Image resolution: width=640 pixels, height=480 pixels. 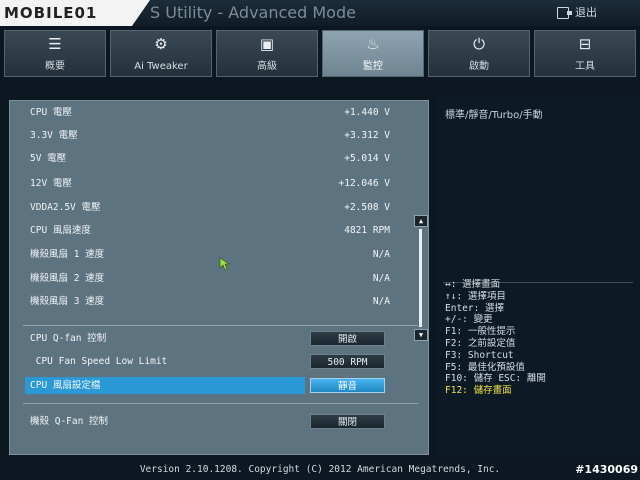 I want to click on option-cpu-qfan: CPU Q-fan 控制 開啟, so click(x=215, y=338).